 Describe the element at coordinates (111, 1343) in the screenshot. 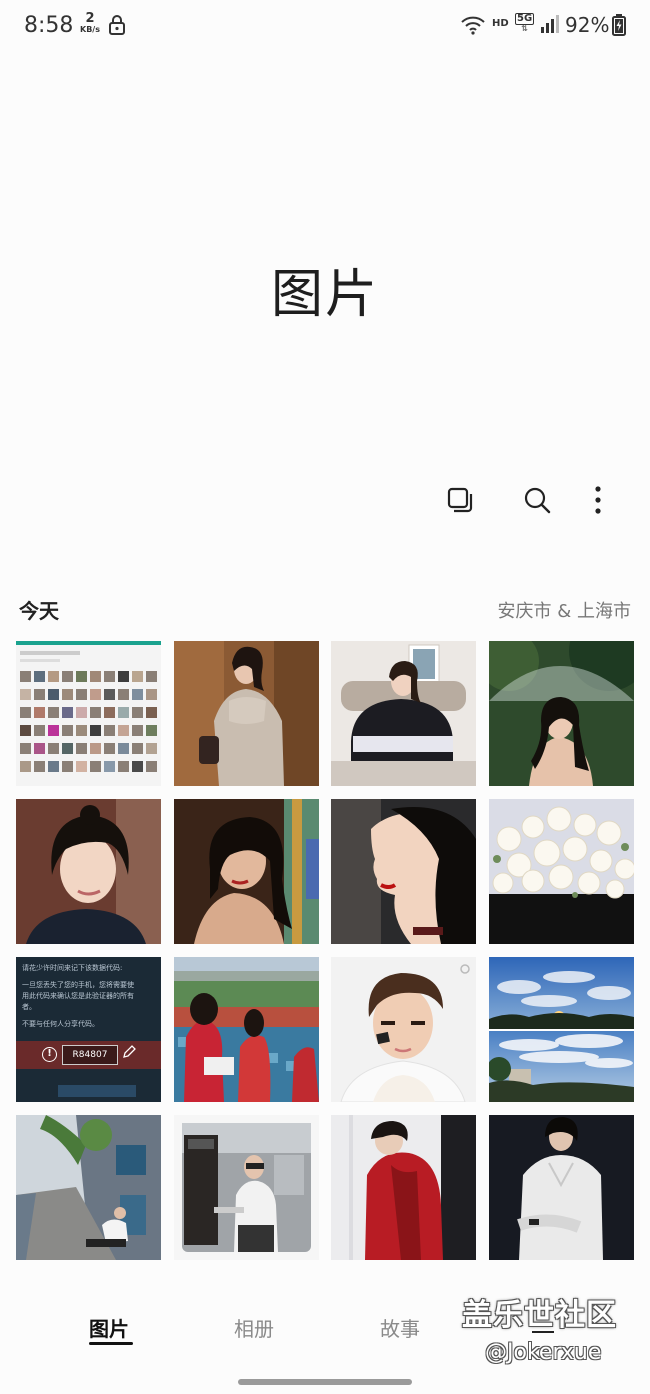

I see `active-tab-indicator` at that location.